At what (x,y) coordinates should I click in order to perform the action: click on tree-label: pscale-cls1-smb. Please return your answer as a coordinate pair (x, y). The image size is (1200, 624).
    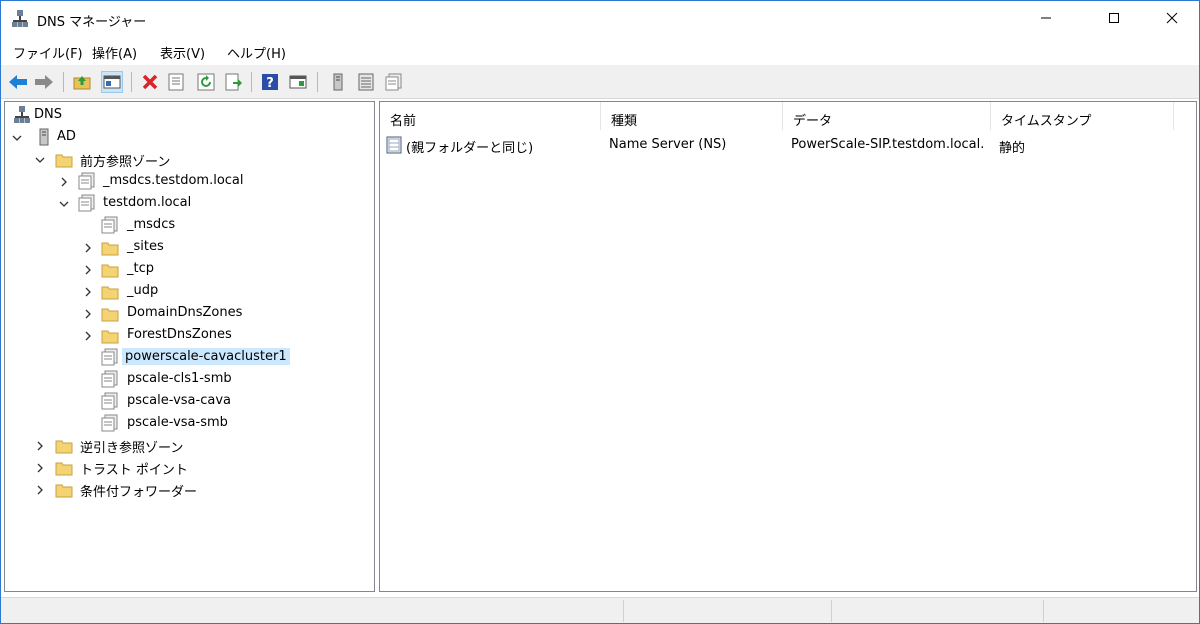
    Looking at the image, I should click on (179, 378).